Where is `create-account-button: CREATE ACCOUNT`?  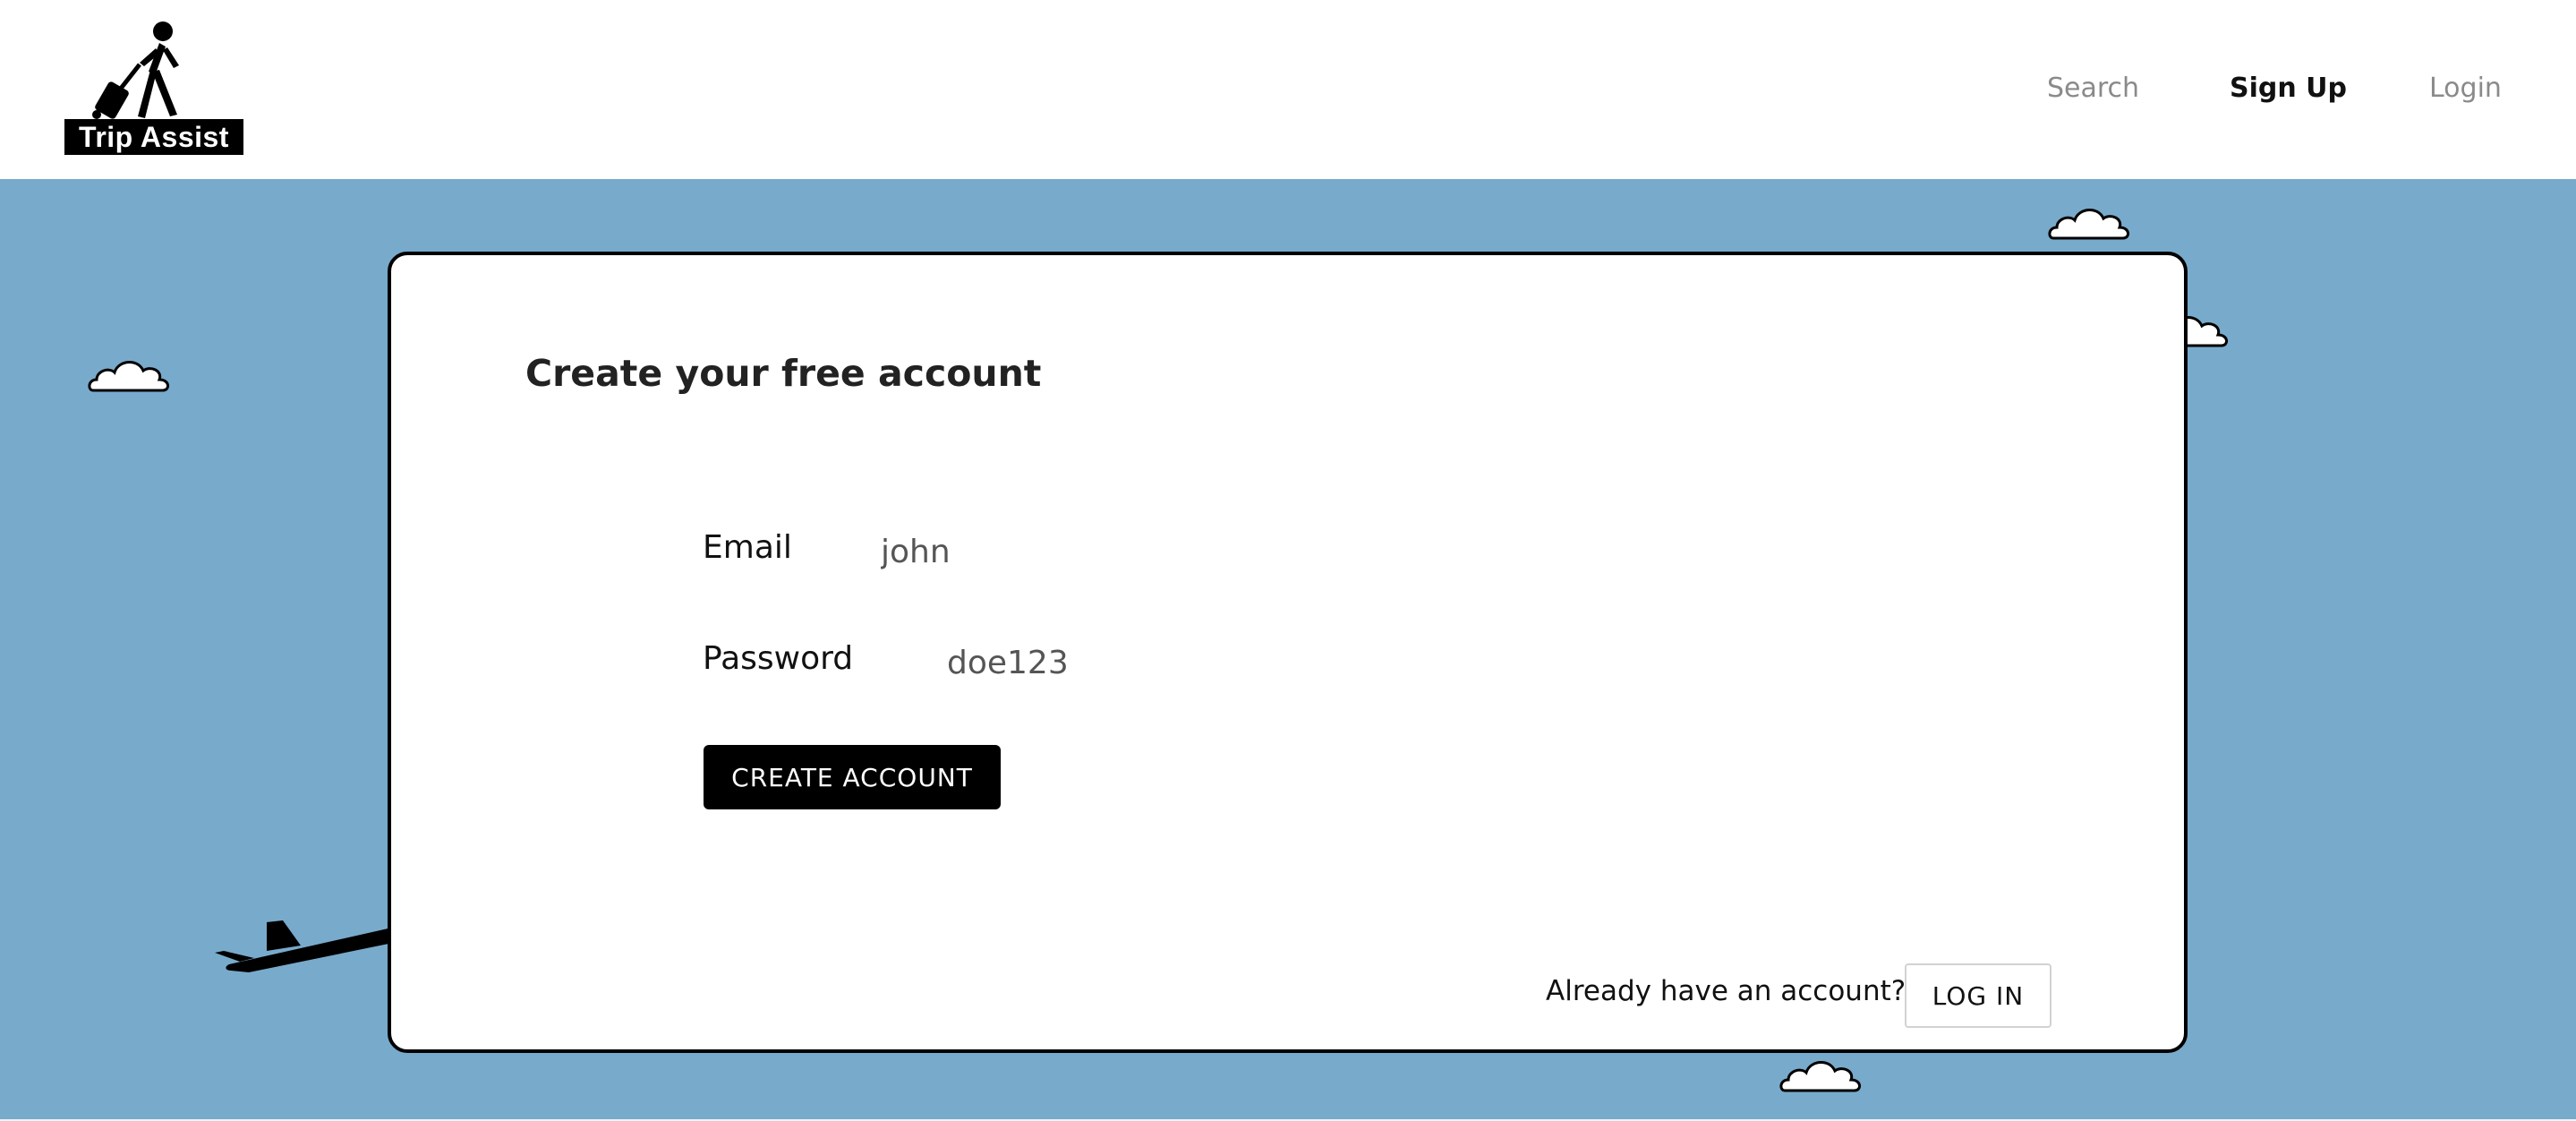 create-account-button: CREATE ACCOUNT is located at coordinates (852, 777).